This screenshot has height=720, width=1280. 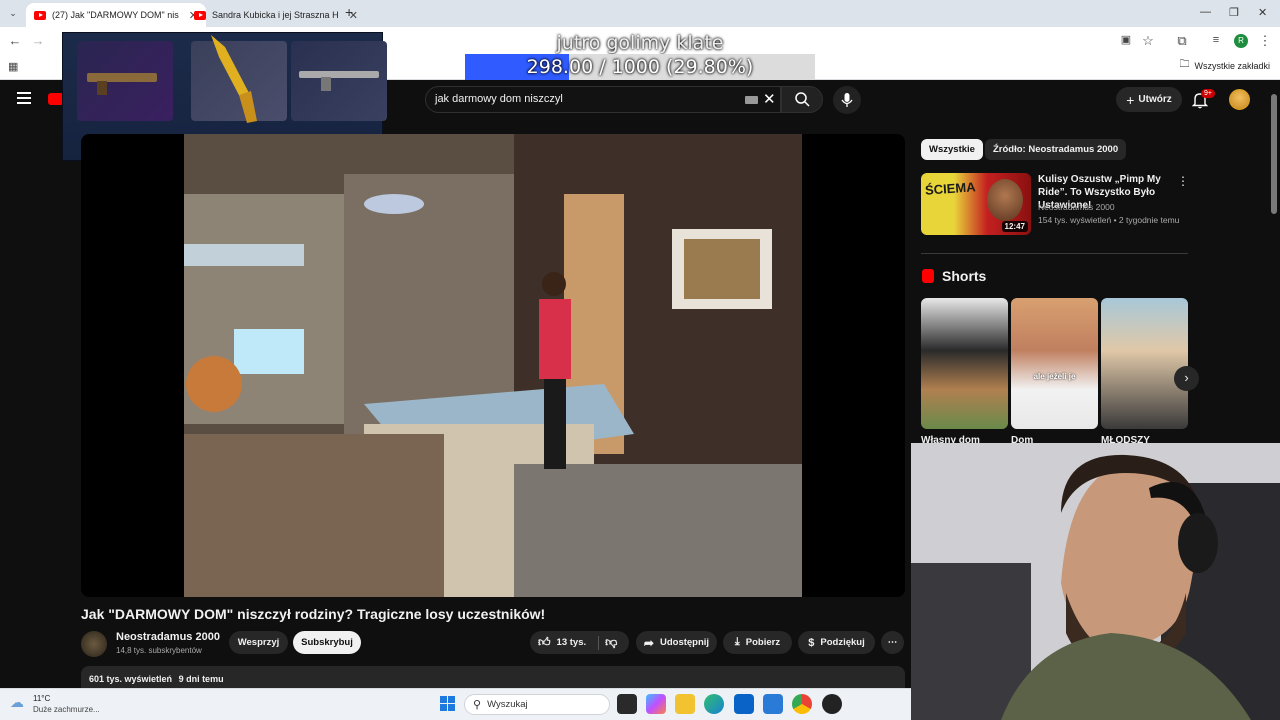 I want to click on bookmark-star-icon: ☆, so click(x=1148, y=40).